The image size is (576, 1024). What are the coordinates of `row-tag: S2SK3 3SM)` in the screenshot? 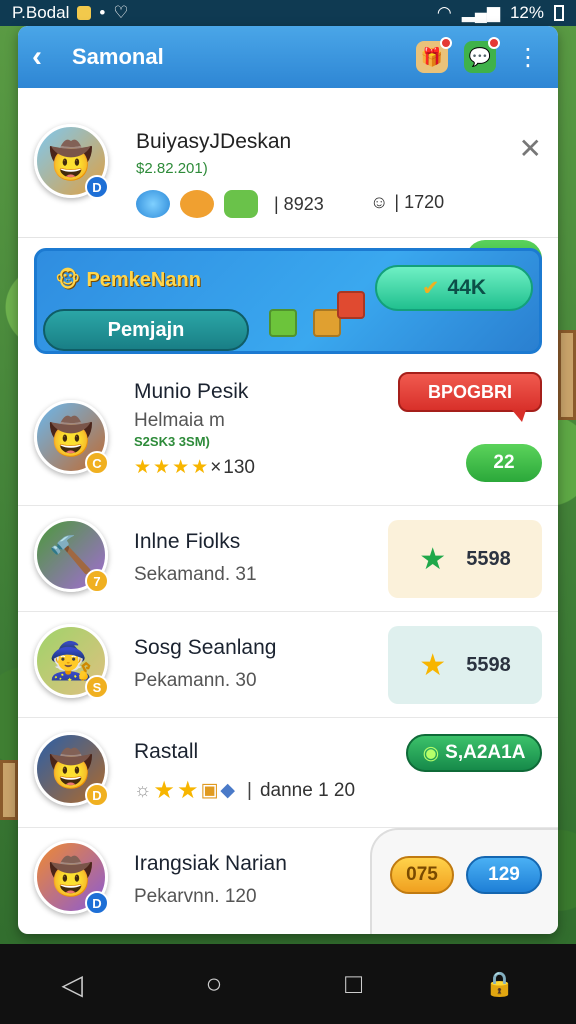 It's located at (172, 441).